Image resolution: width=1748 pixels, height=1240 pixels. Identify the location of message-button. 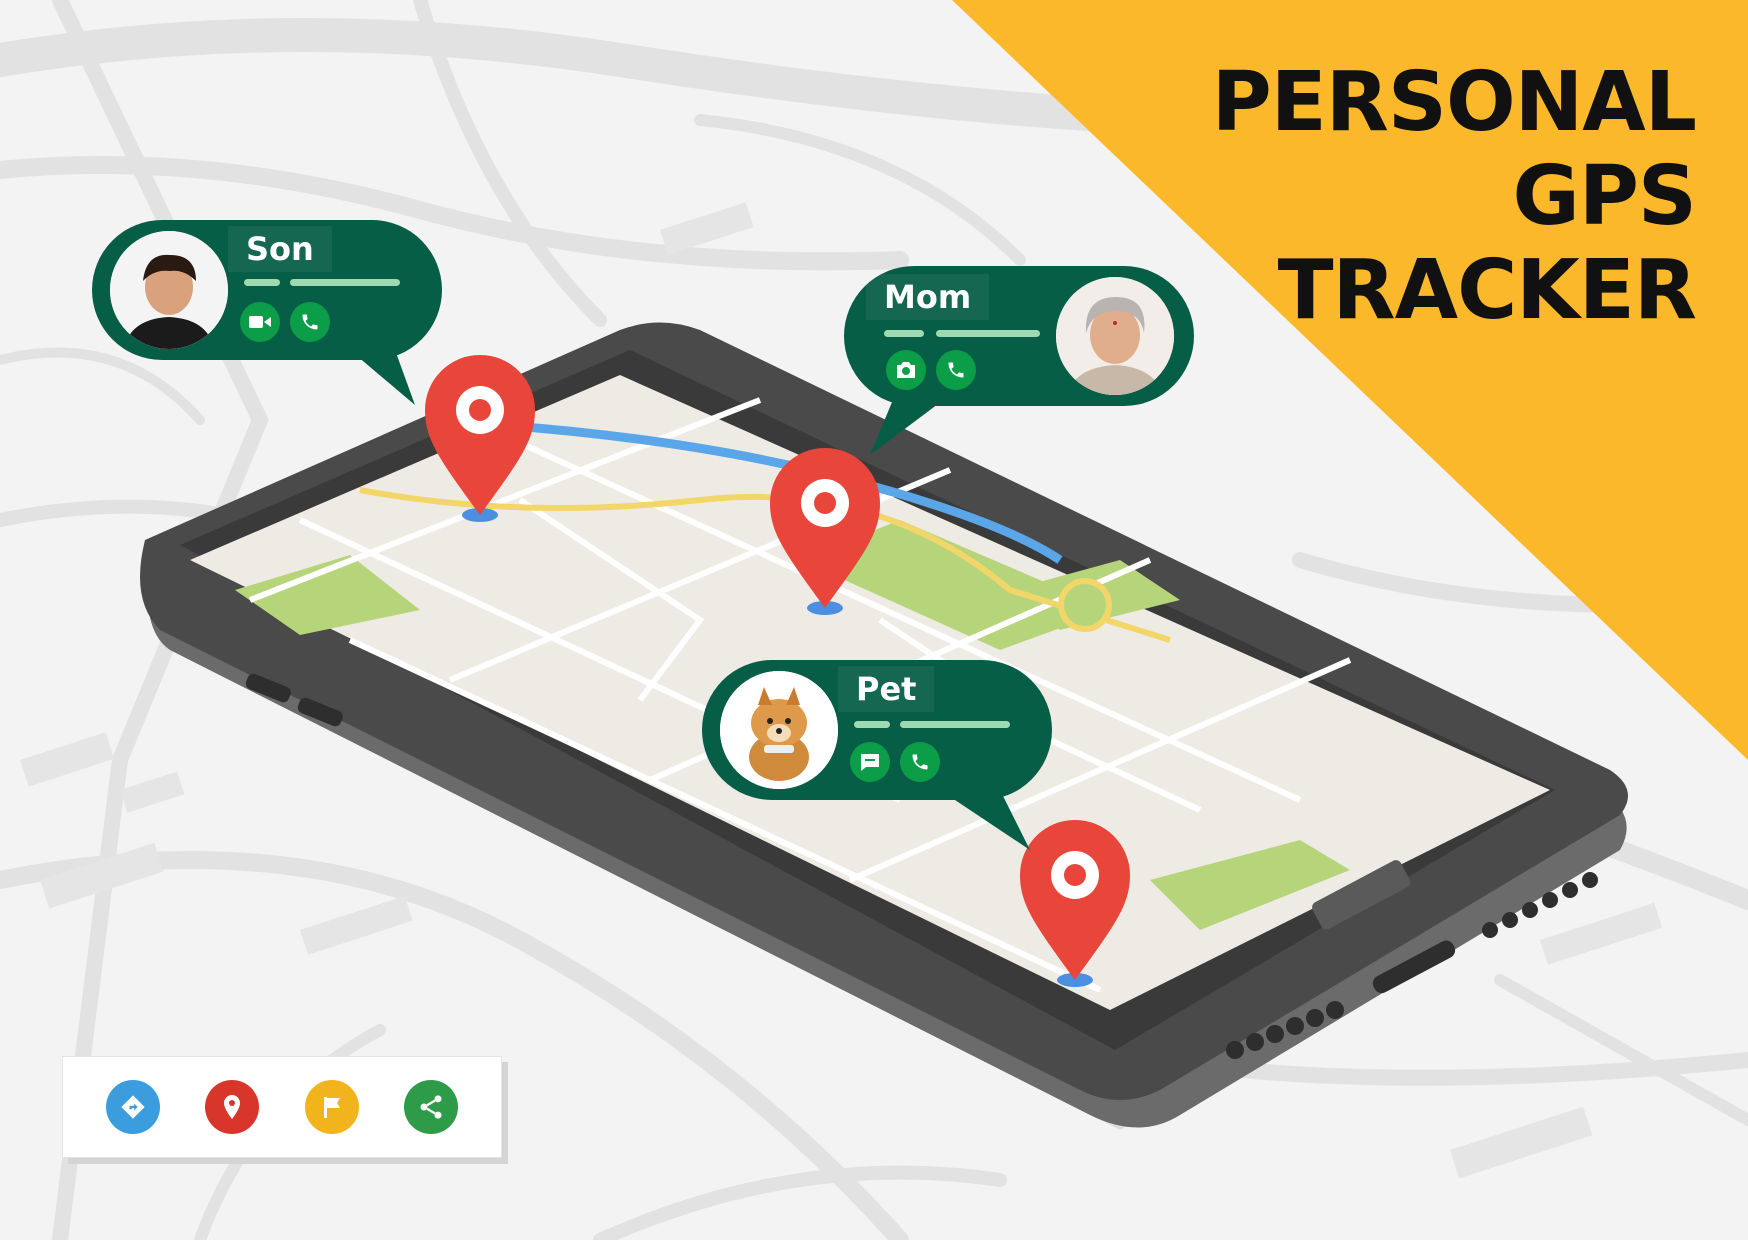
(870, 762).